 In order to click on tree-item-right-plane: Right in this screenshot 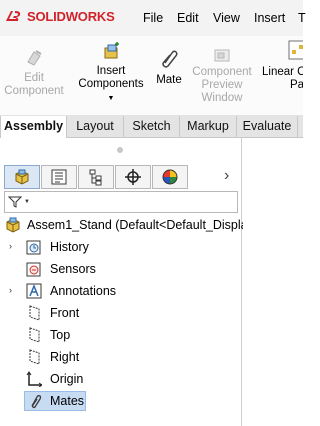, I will do `click(121, 357)`.